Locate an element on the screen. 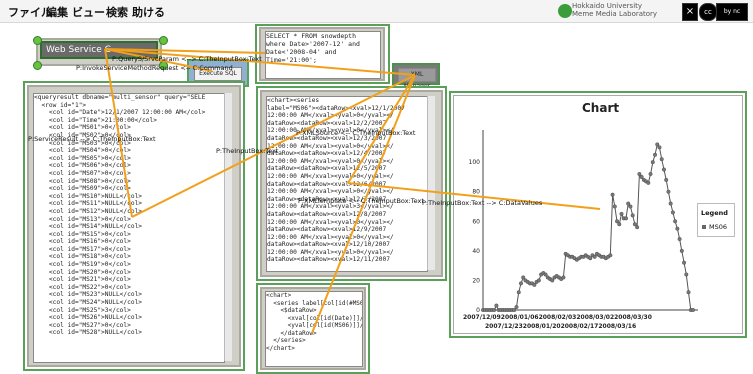 The image size is (753, 374). menu-edit: 編集 is located at coordinates (57, 12).